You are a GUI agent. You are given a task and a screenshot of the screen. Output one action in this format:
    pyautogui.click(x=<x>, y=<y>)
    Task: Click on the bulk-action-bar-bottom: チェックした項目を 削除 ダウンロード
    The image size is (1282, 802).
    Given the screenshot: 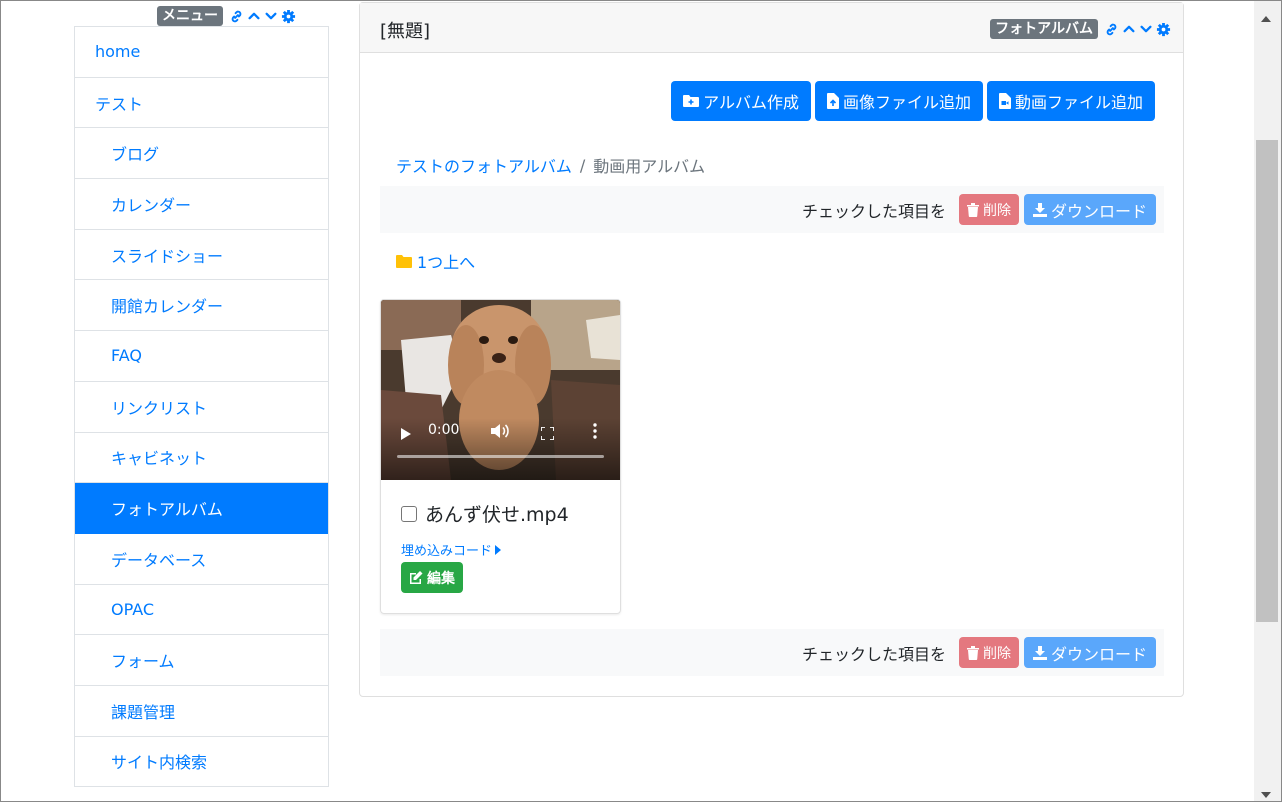 What is the action you would take?
    pyautogui.click(x=772, y=652)
    